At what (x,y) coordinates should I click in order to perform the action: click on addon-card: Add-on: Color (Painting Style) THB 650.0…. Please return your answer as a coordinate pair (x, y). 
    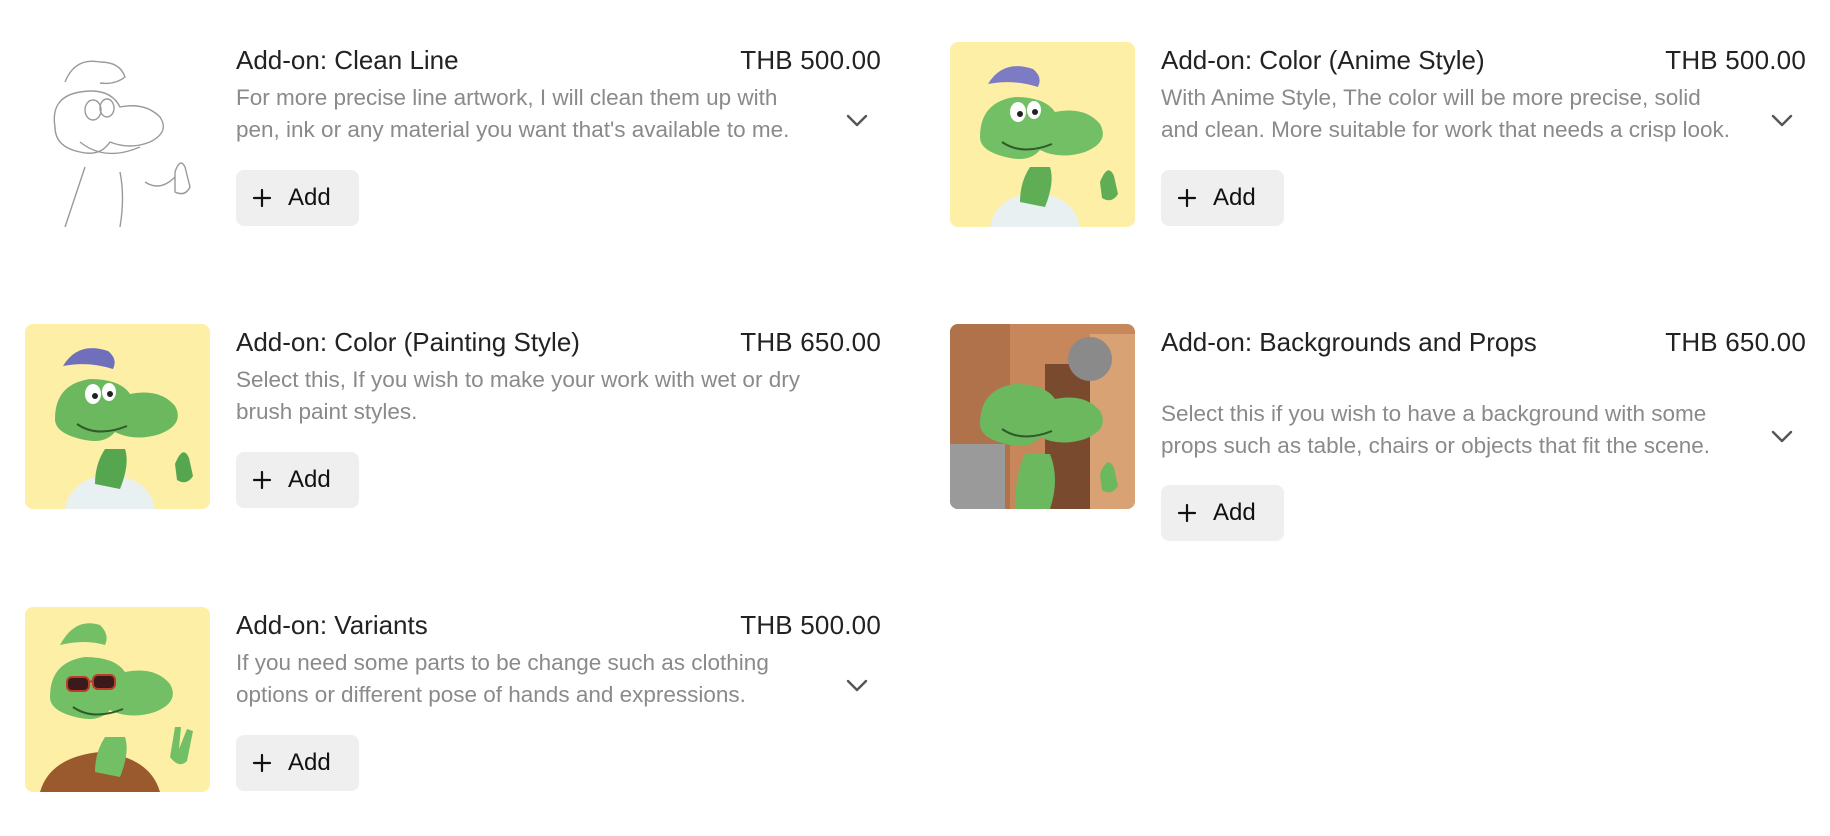
    Looking at the image, I should click on (453, 419).